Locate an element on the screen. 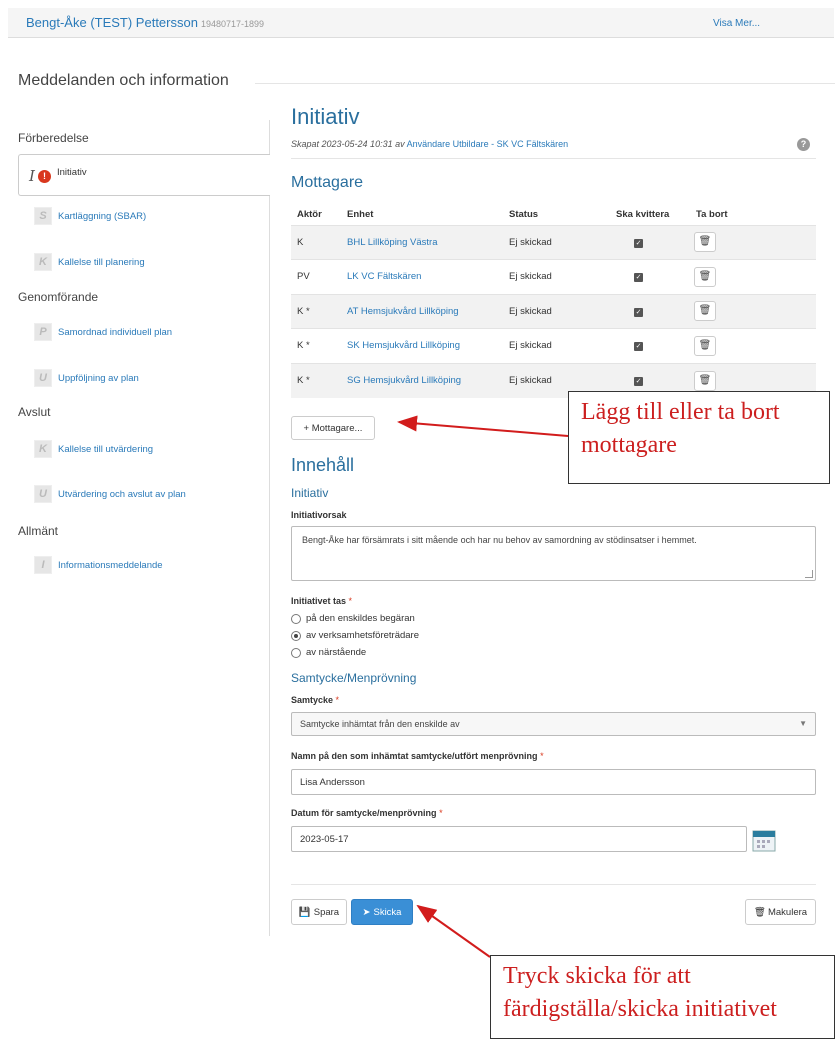  arrow-to-send-button is located at coordinates (453, 931).